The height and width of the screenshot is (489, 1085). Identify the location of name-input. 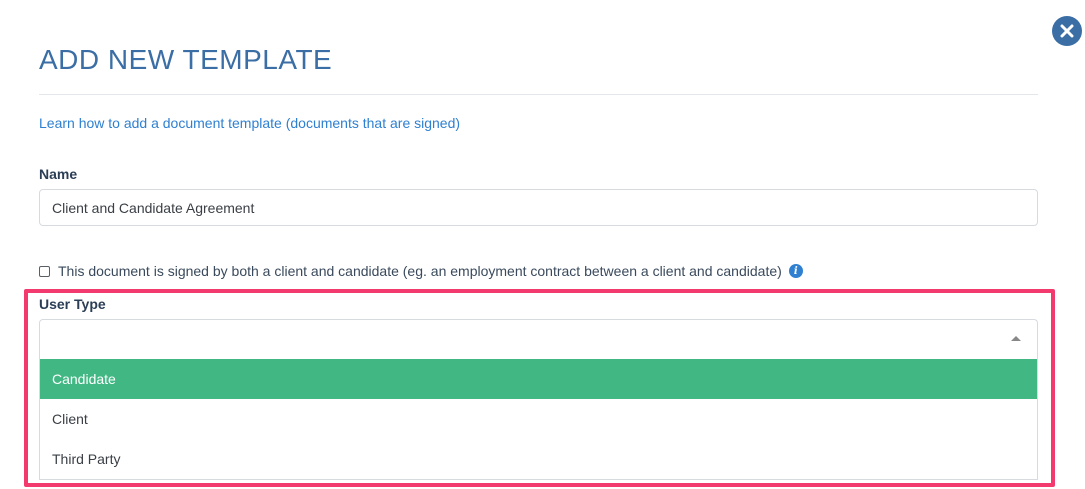
(538, 207).